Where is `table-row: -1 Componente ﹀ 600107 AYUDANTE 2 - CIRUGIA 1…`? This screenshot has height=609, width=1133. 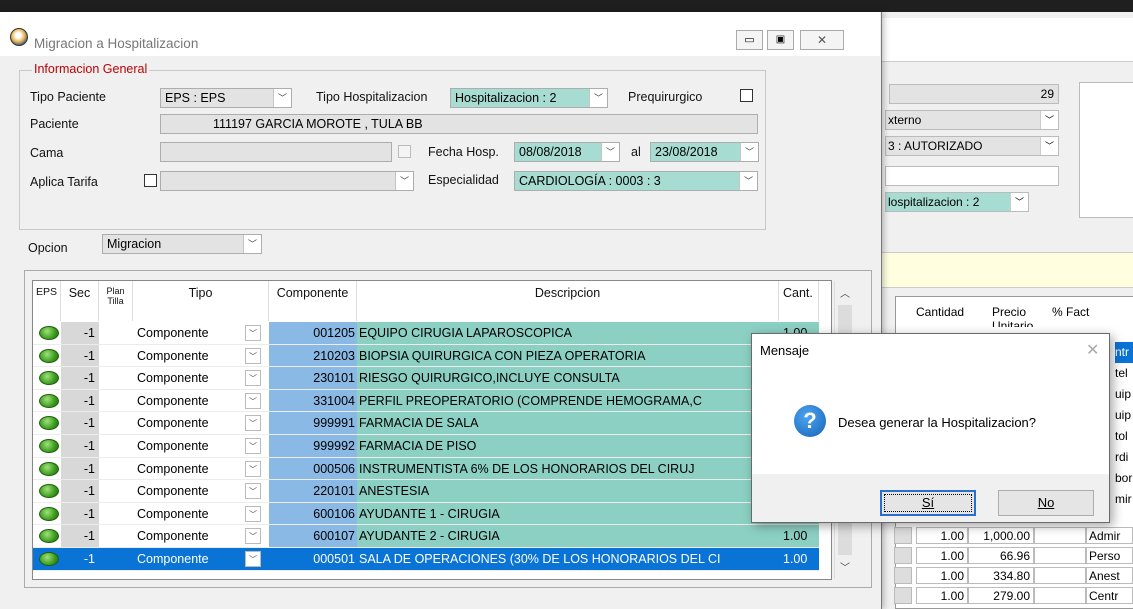 table-row: -1 Componente ﹀ 600107 AYUDANTE 2 - CIRUGIA 1… is located at coordinates (433, 536).